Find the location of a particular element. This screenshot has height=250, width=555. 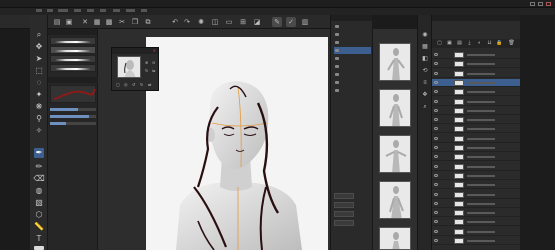

redo-icon: ↷ is located at coordinates (187, 22).